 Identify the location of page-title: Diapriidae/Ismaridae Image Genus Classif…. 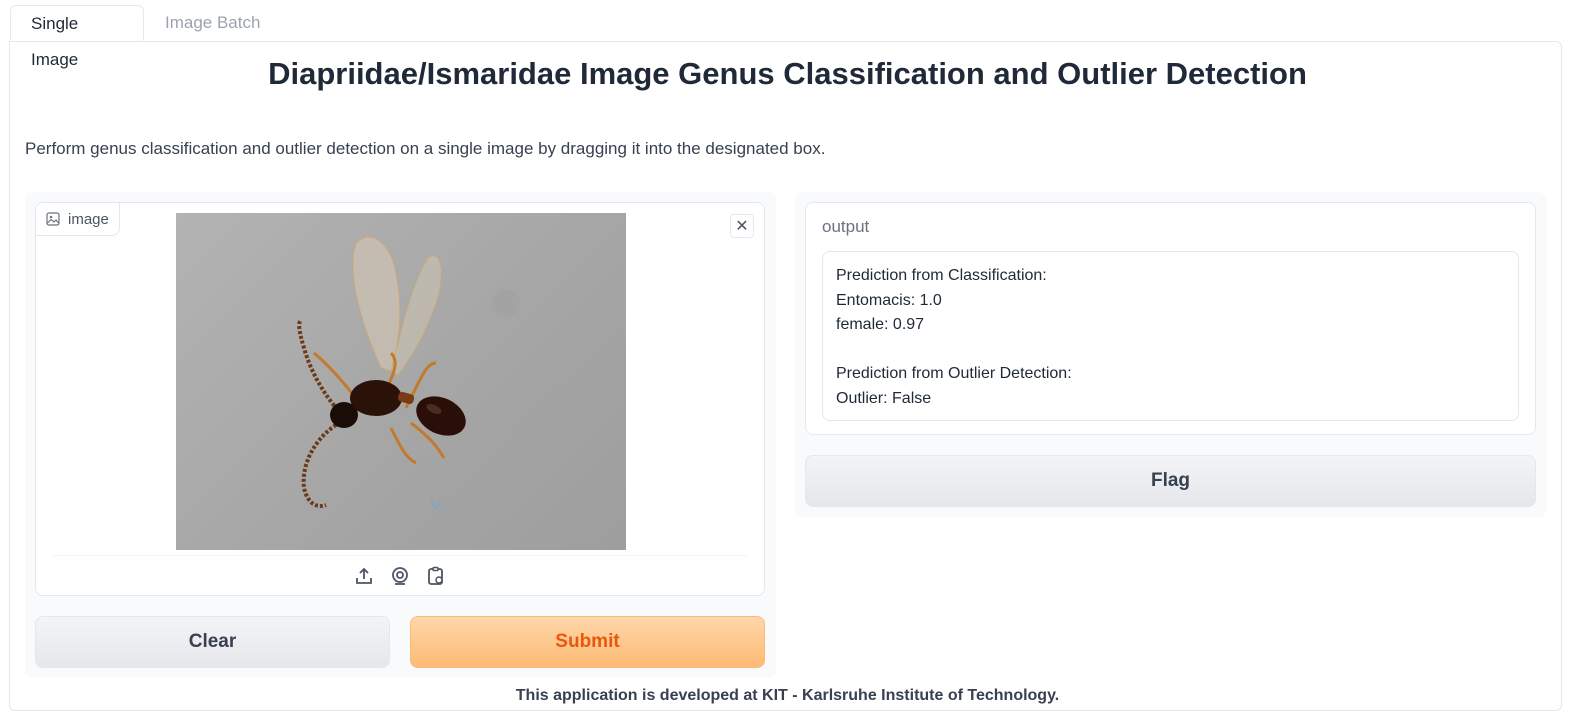
(787, 73).